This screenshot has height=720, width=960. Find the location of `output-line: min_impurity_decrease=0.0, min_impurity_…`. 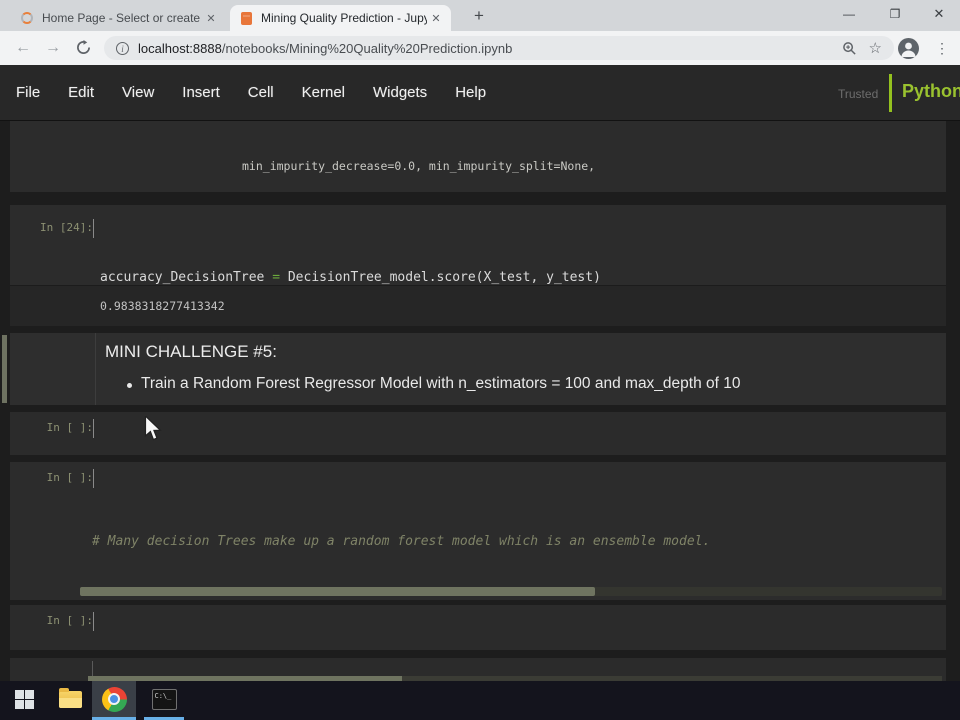

output-line: min_impurity_decrease=0.0, min_impurity_… is located at coordinates (419, 166).